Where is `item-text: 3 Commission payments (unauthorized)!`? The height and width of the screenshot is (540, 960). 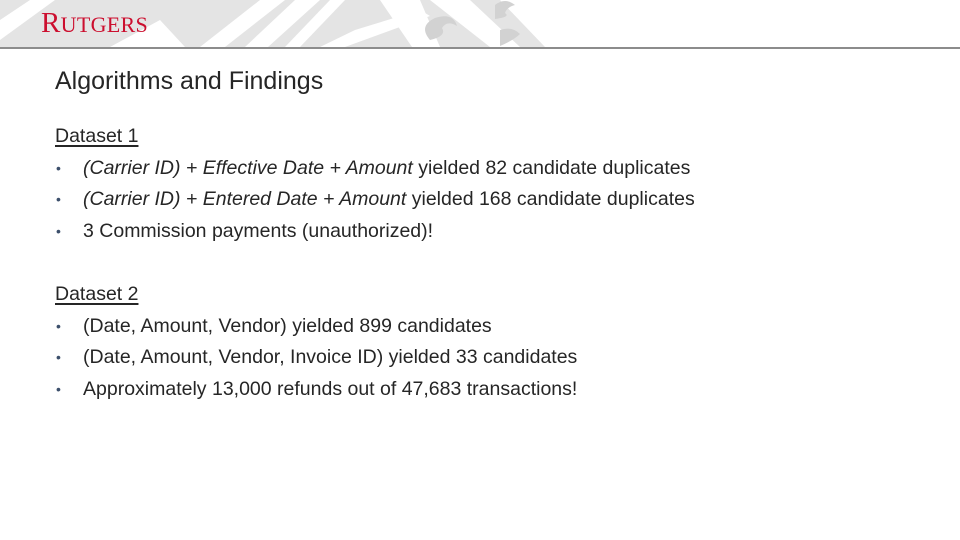
item-text: 3 Commission payments (unauthorized)! is located at coordinates (258, 230).